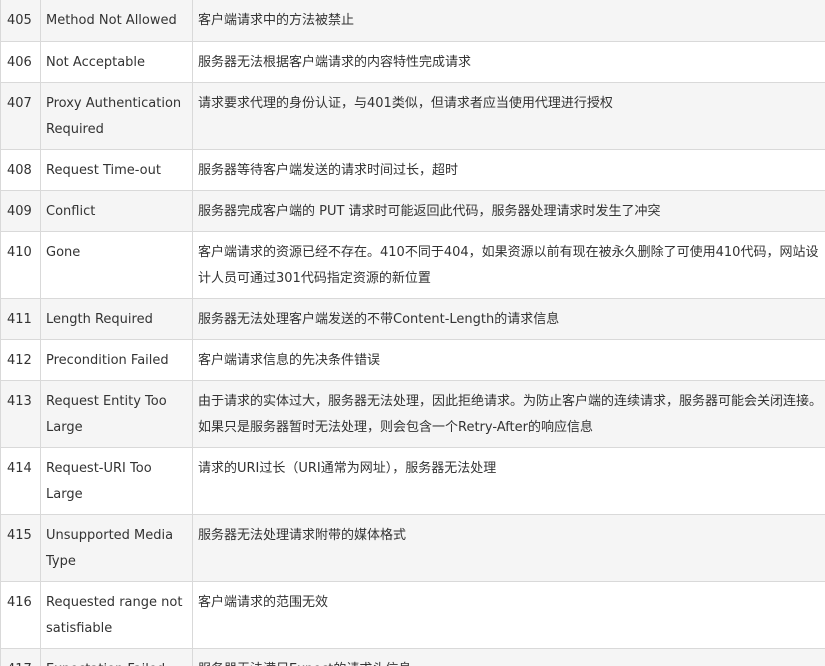  Describe the element at coordinates (116, 21) in the screenshot. I see `status-phrase: Method Not Allowed` at that location.